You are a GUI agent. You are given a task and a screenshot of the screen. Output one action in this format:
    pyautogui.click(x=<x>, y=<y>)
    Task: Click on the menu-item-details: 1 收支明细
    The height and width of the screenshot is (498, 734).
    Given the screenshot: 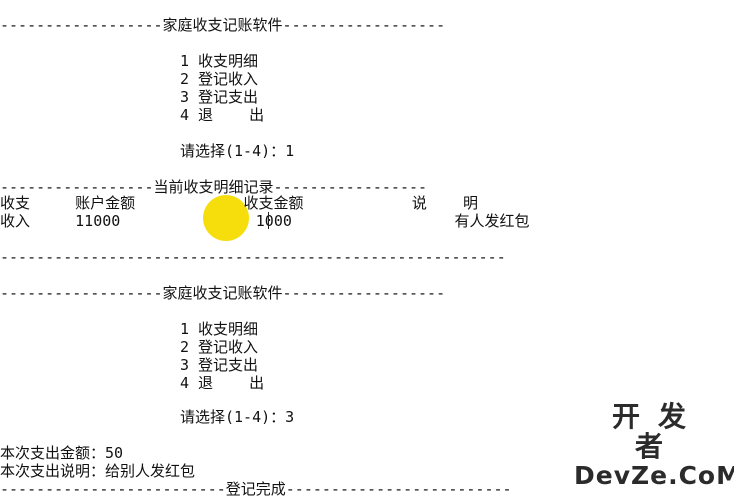 What is the action you would take?
    pyautogui.click(x=219, y=61)
    